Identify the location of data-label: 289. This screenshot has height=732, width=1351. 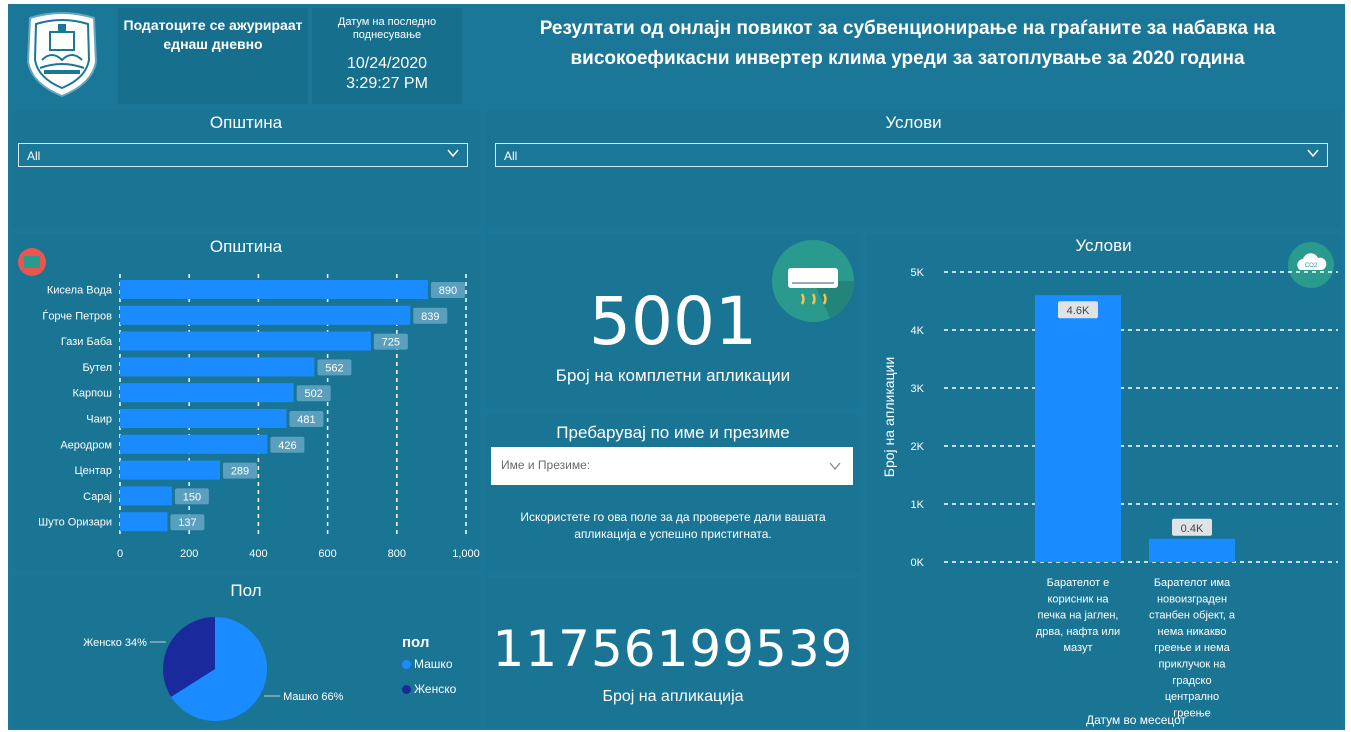
(240, 472).